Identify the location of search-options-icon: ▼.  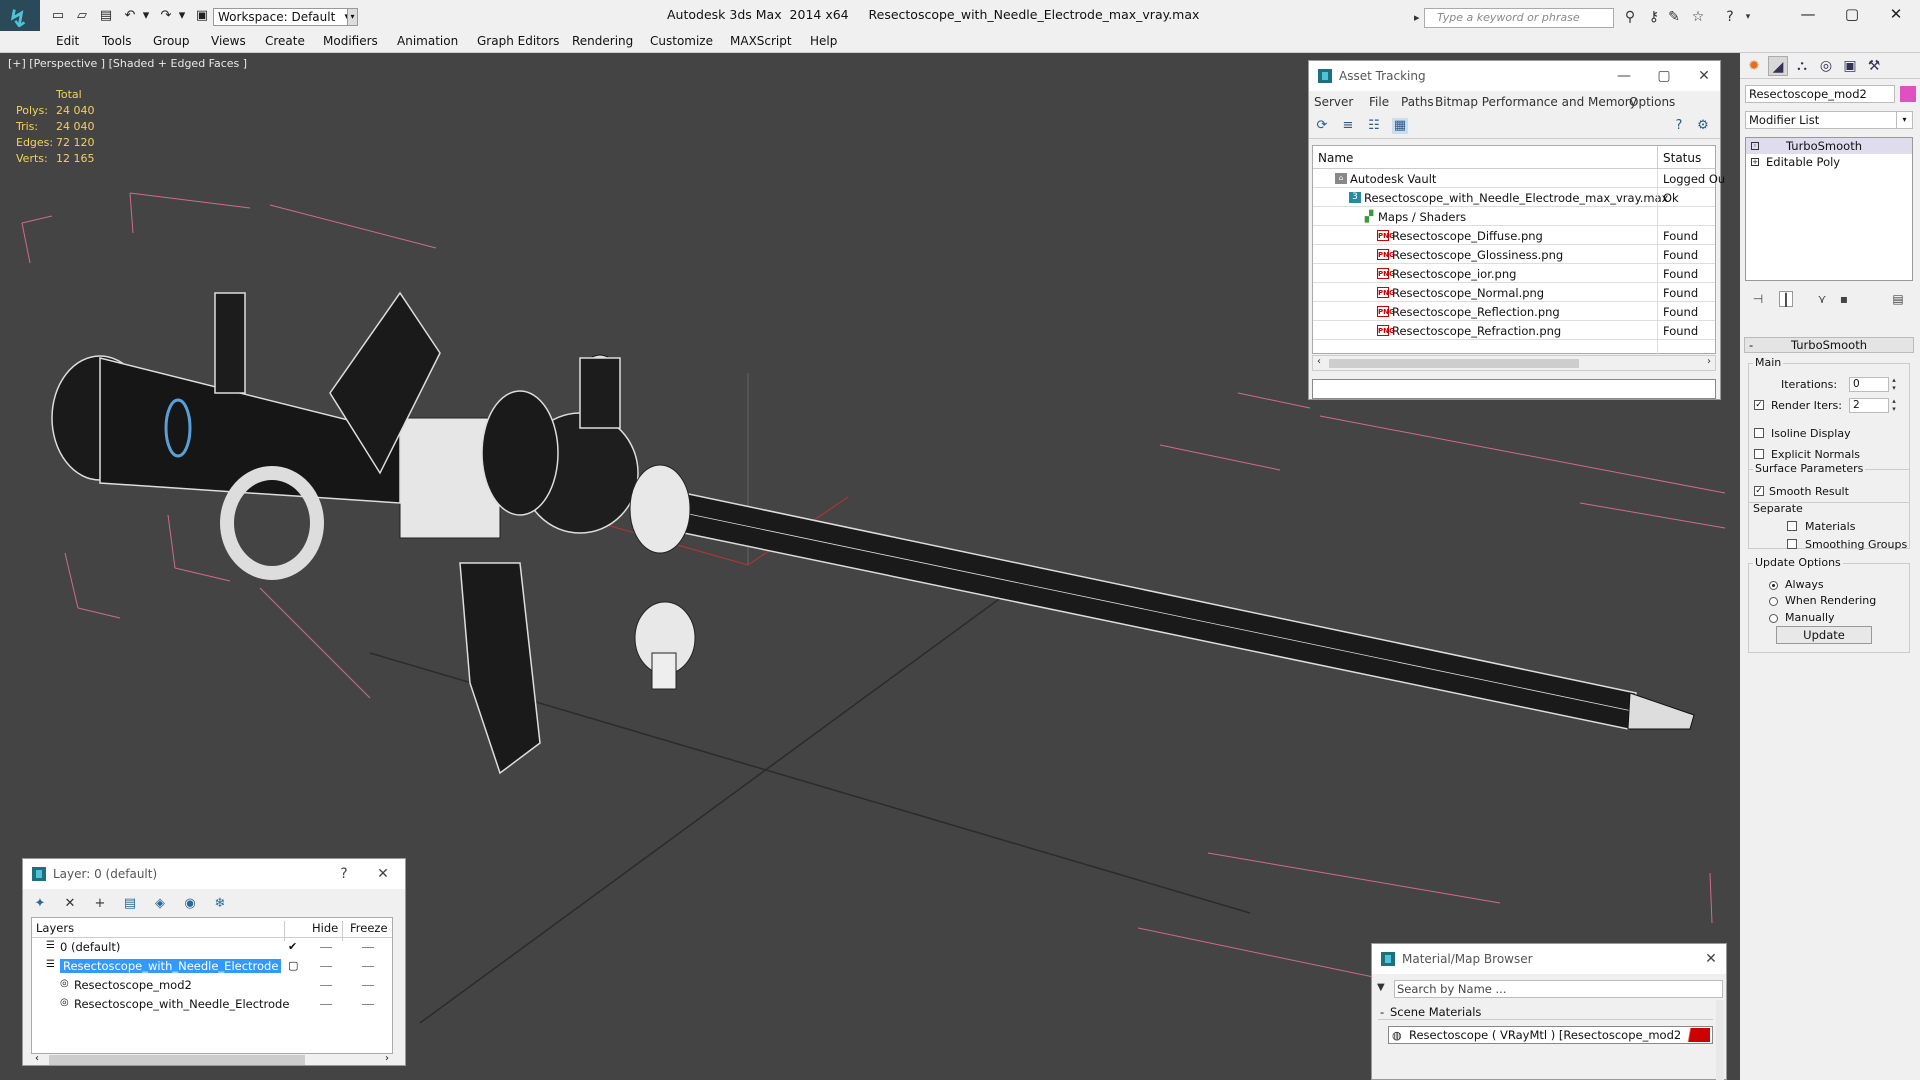
(1381, 987).